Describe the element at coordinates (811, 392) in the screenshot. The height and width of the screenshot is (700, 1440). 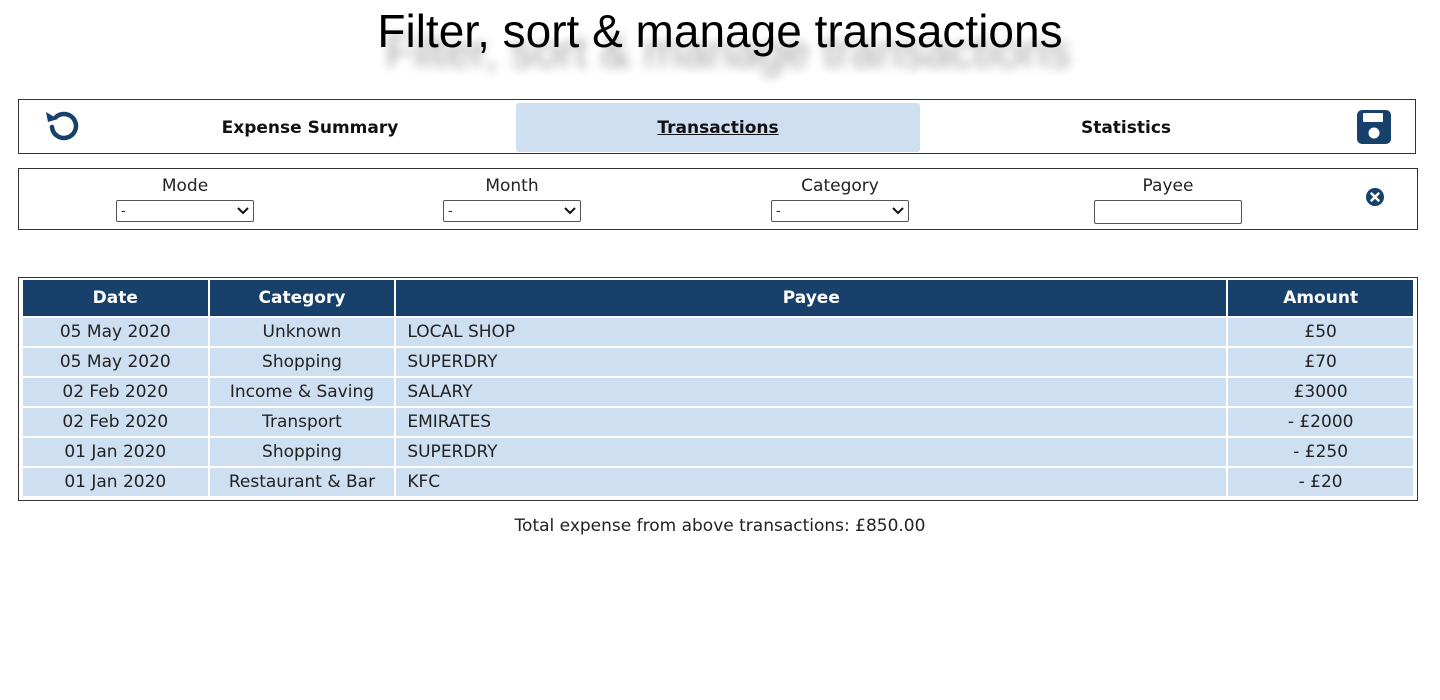
I see `cell-payee: SALARY` at that location.